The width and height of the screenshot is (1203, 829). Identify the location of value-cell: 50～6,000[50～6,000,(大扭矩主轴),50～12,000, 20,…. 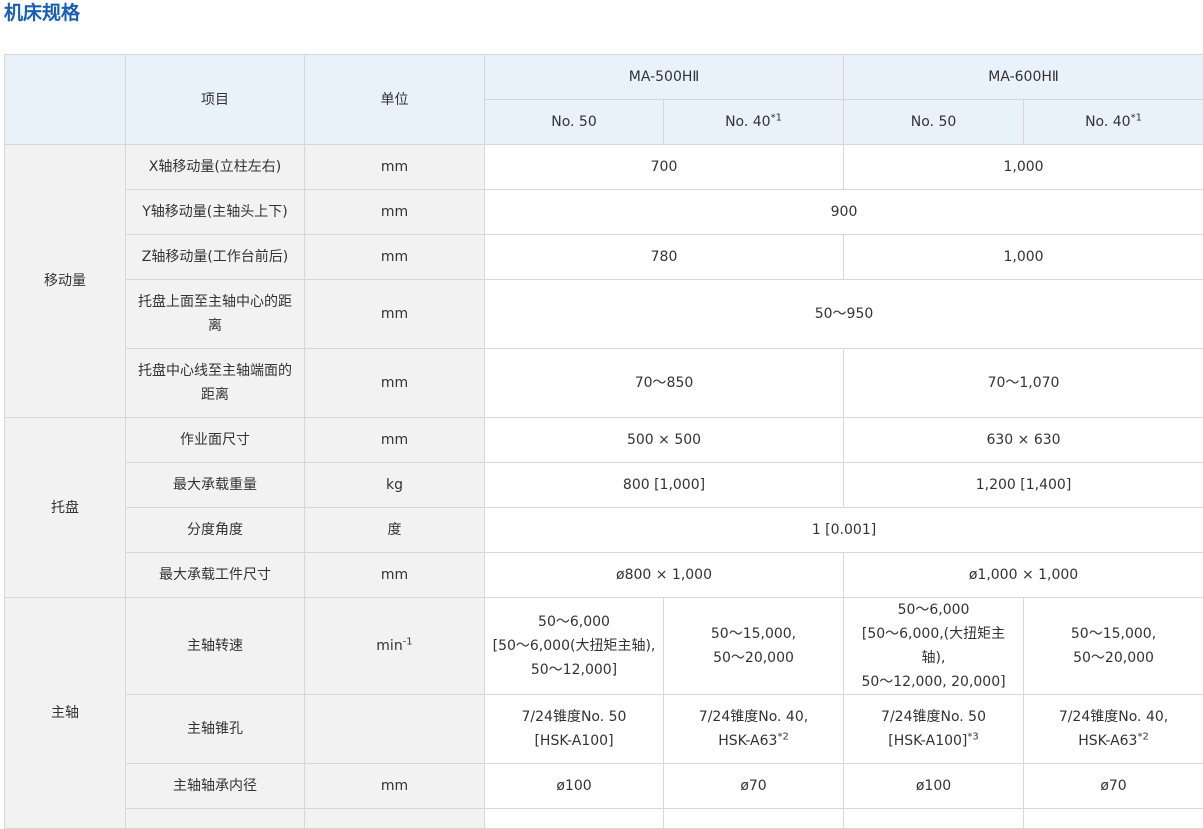
(934, 646).